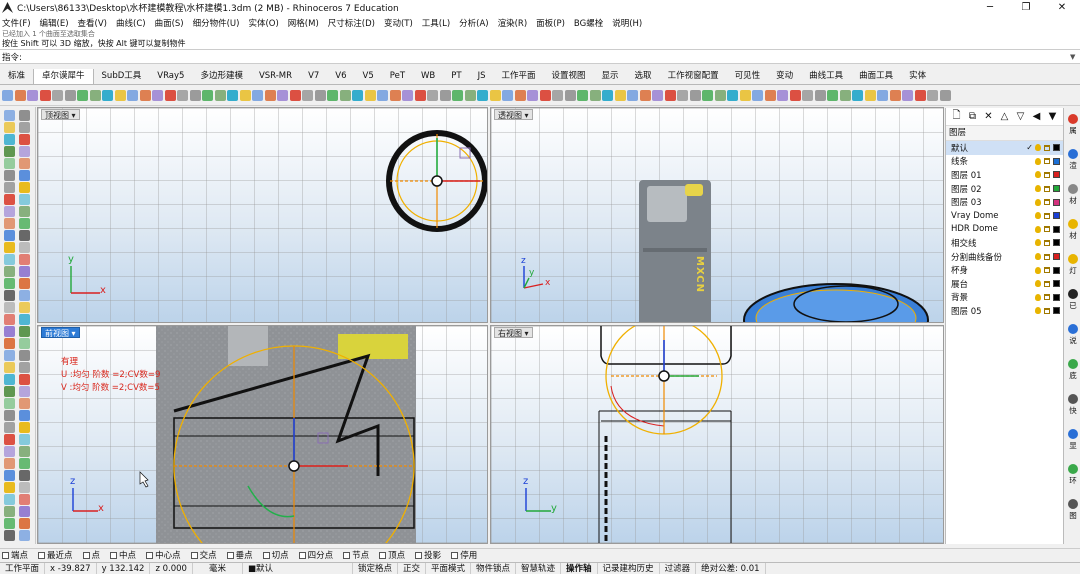 The width and height of the screenshot is (1080, 574). Describe the element at coordinates (550, 23) in the screenshot. I see `menu-item: 面板(P)` at that location.